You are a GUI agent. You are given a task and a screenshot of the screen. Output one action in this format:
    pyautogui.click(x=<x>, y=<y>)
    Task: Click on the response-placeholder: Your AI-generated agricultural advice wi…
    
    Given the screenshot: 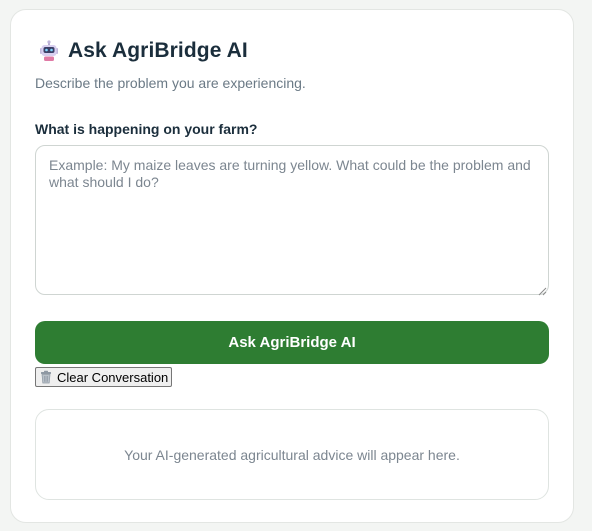 What is the action you would take?
    pyautogui.click(x=292, y=454)
    